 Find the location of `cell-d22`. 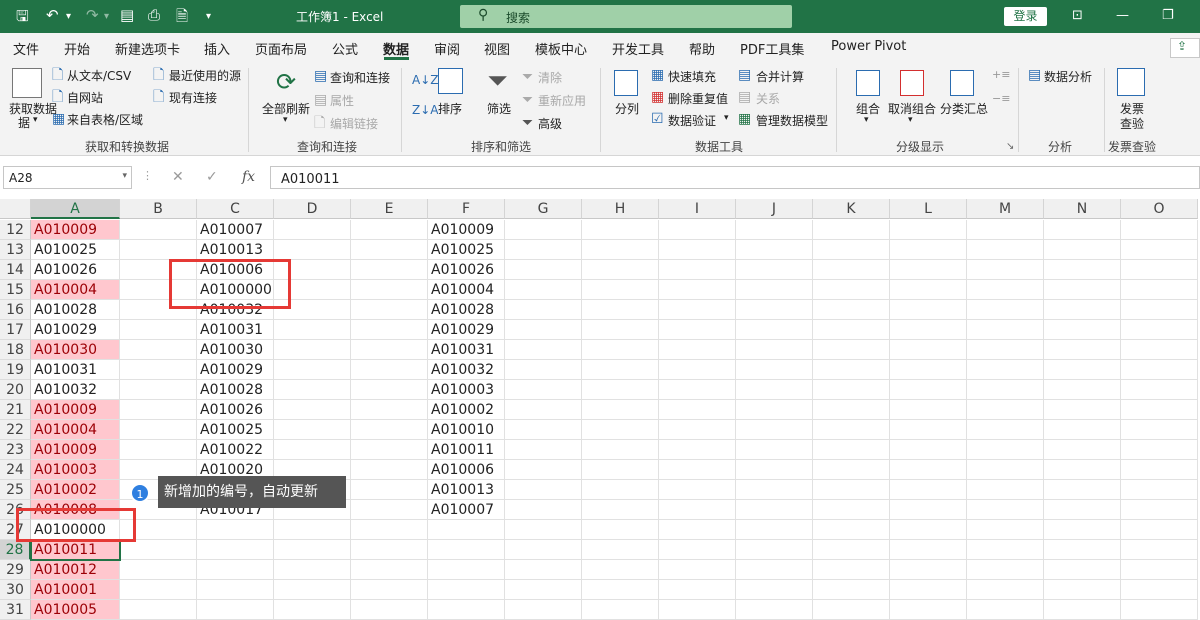

cell-d22 is located at coordinates (312, 430).